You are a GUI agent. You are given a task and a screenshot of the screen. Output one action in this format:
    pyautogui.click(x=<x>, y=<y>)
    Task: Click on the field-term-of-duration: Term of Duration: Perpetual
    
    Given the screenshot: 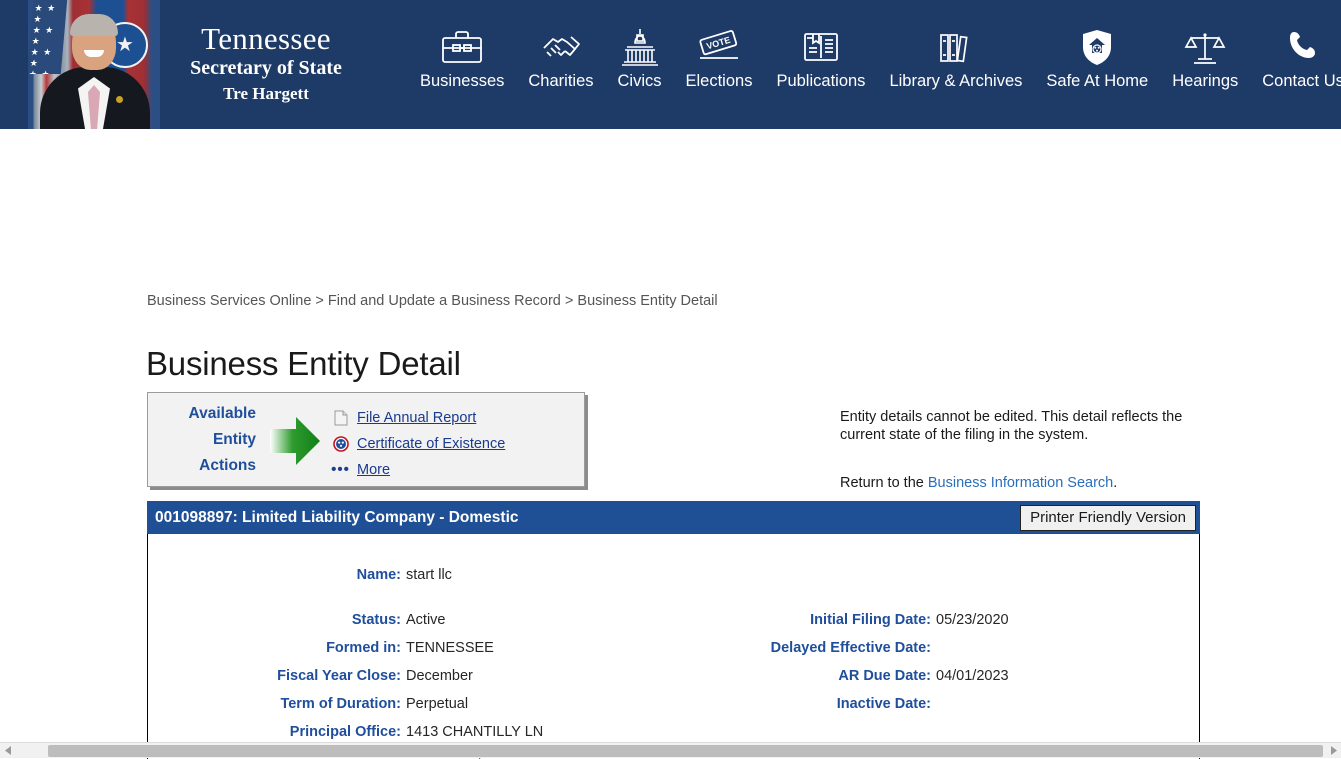 What is the action you would take?
    pyautogui.click(x=413, y=704)
    